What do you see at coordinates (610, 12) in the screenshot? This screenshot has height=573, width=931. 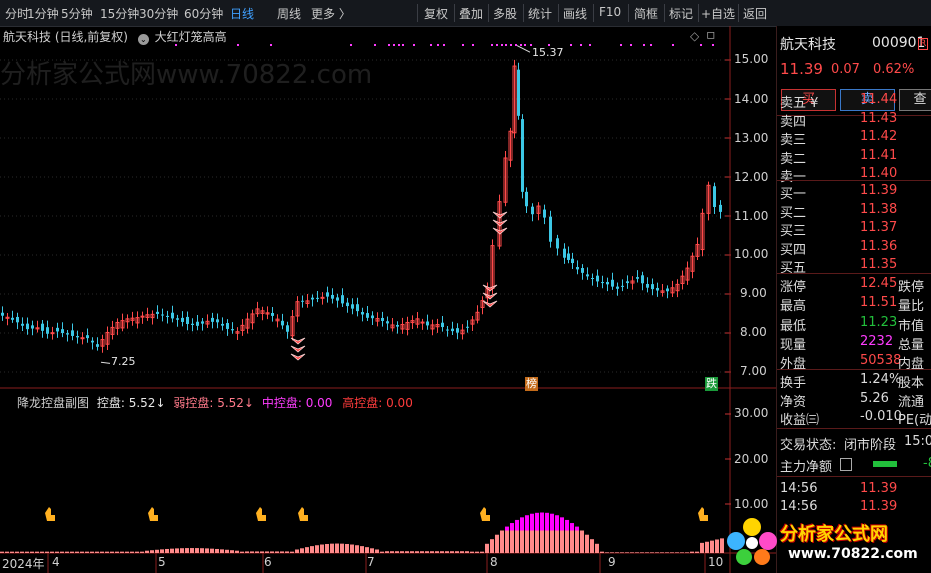 I see `f10-button: F10` at bounding box center [610, 12].